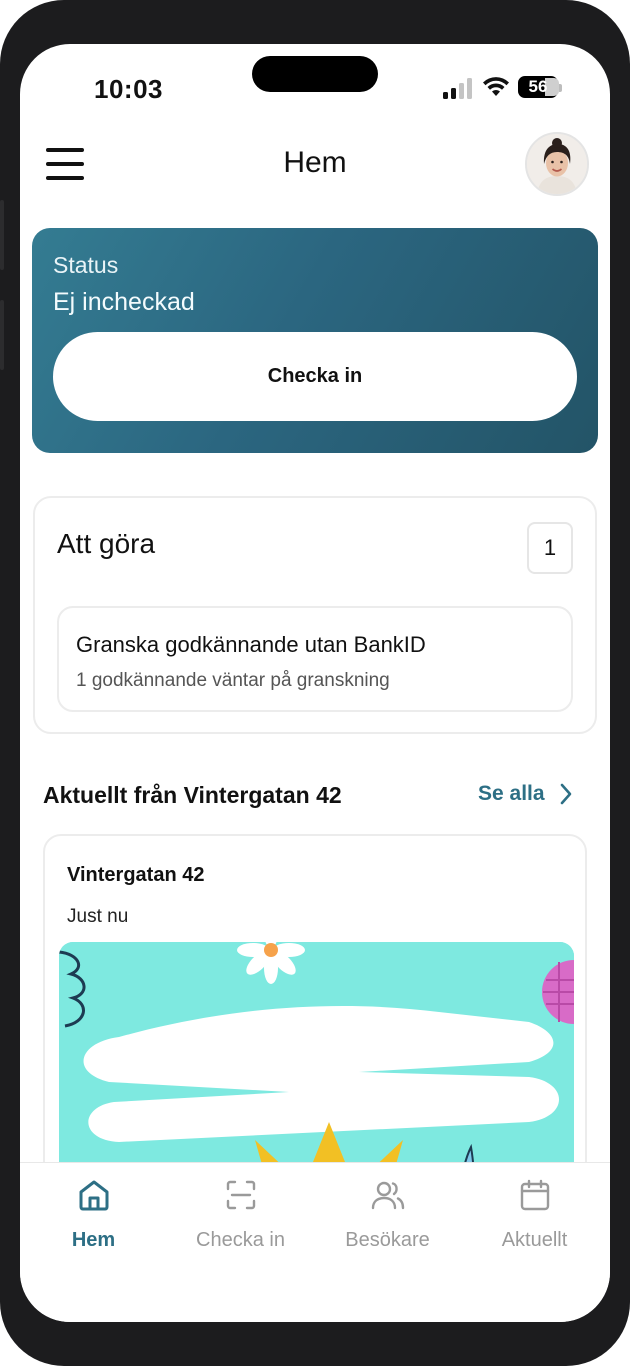  What do you see at coordinates (124, 302) in the screenshot?
I see `status-value: Ej incheckad` at bounding box center [124, 302].